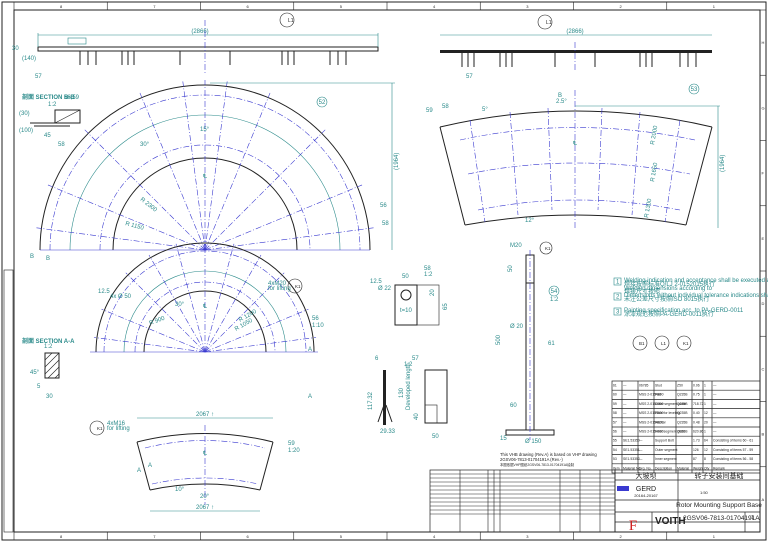  What do you see at coordinates (383, 206) in the screenshot?
I see `item-56-label: 56` at bounding box center [383, 206].